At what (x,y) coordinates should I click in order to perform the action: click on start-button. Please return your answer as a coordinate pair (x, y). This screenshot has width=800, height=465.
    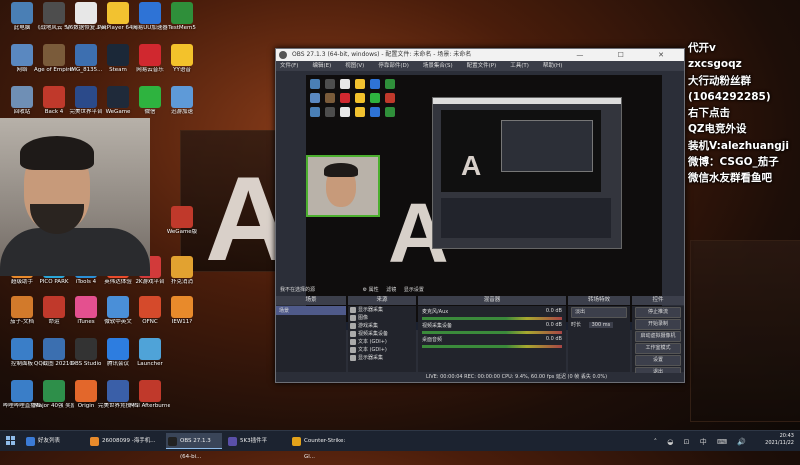
    Looking at the image, I should click on (11, 441).